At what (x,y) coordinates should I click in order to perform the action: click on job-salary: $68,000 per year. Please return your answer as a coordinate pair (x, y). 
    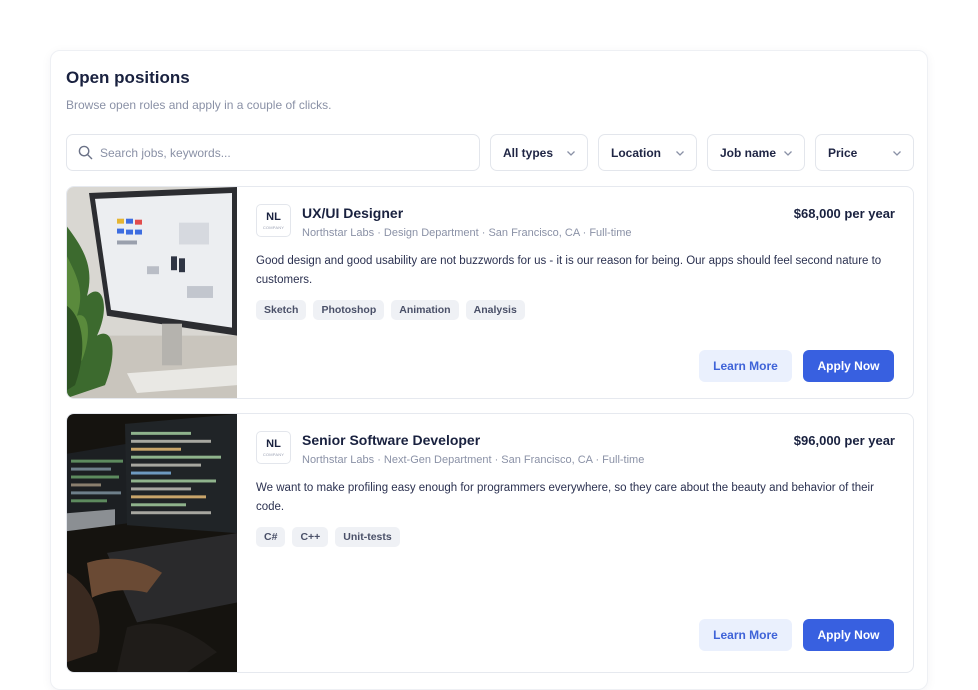
    Looking at the image, I should click on (844, 213).